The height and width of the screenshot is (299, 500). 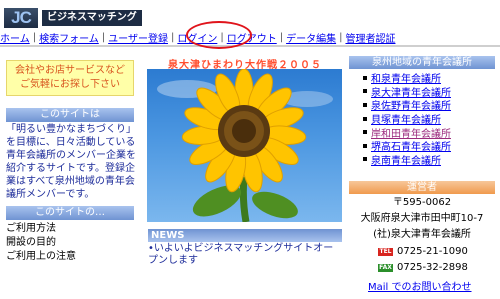 What do you see at coordinates (420, 285) in the screenshot?
I see `mail-contact-link: Mail でのお問い合わせ` at bounding box center [420, 285].